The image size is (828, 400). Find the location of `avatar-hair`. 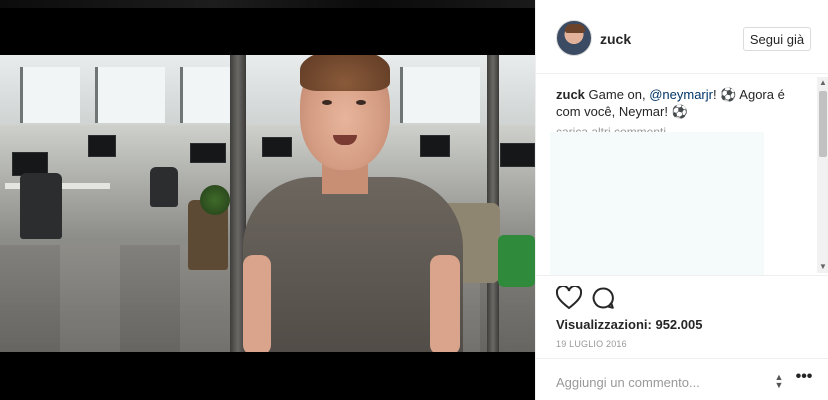

avatar-hair is located at coordinates (575, 28).